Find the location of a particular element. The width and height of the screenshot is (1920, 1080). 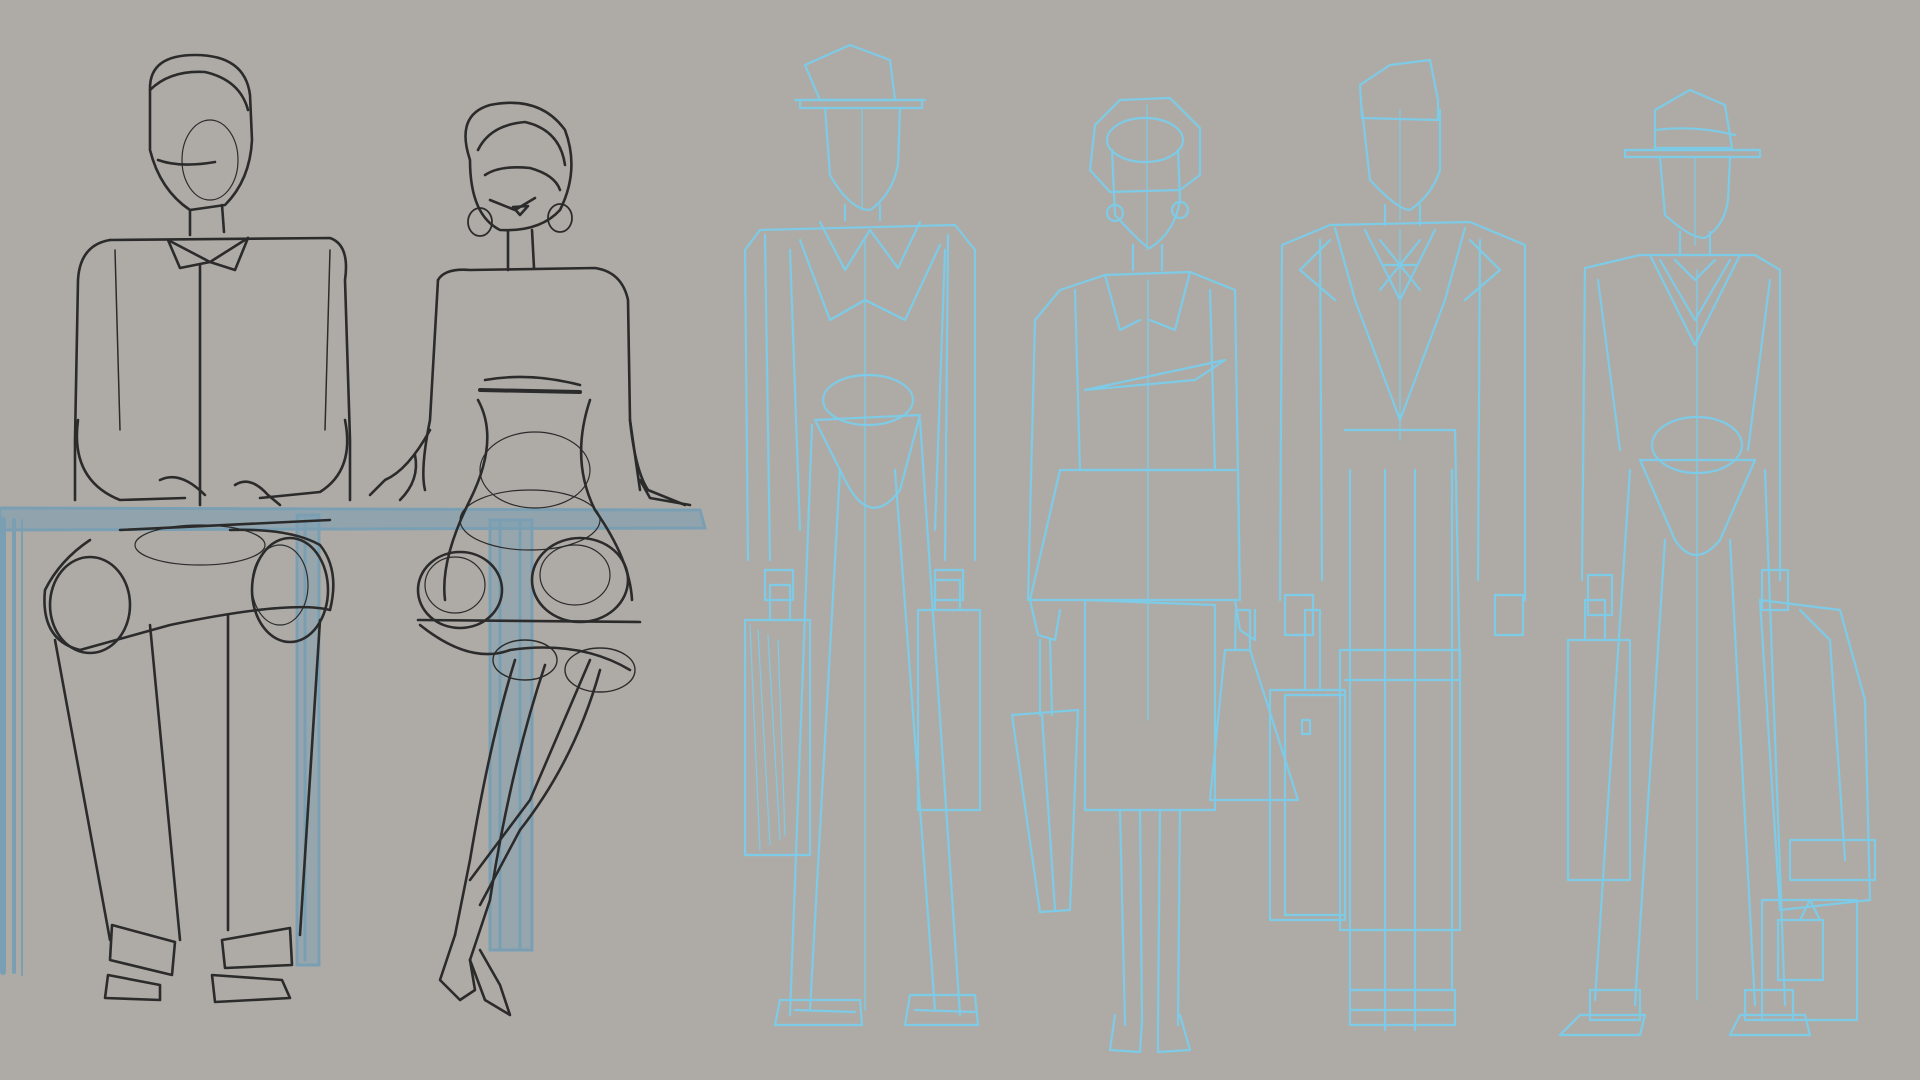

standing-man-suit-luggage-sketch is located at coordinates (1397, 545).